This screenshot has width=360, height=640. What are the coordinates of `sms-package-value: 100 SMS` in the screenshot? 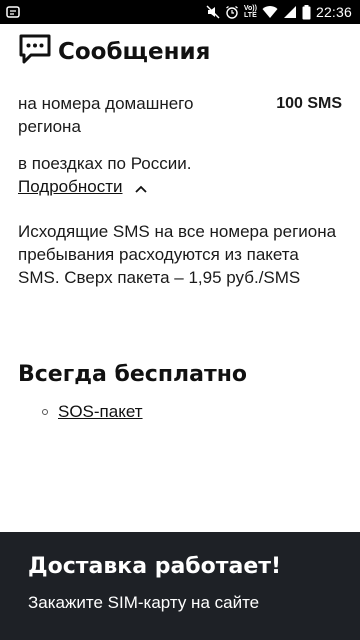 It's located at (309, 103).